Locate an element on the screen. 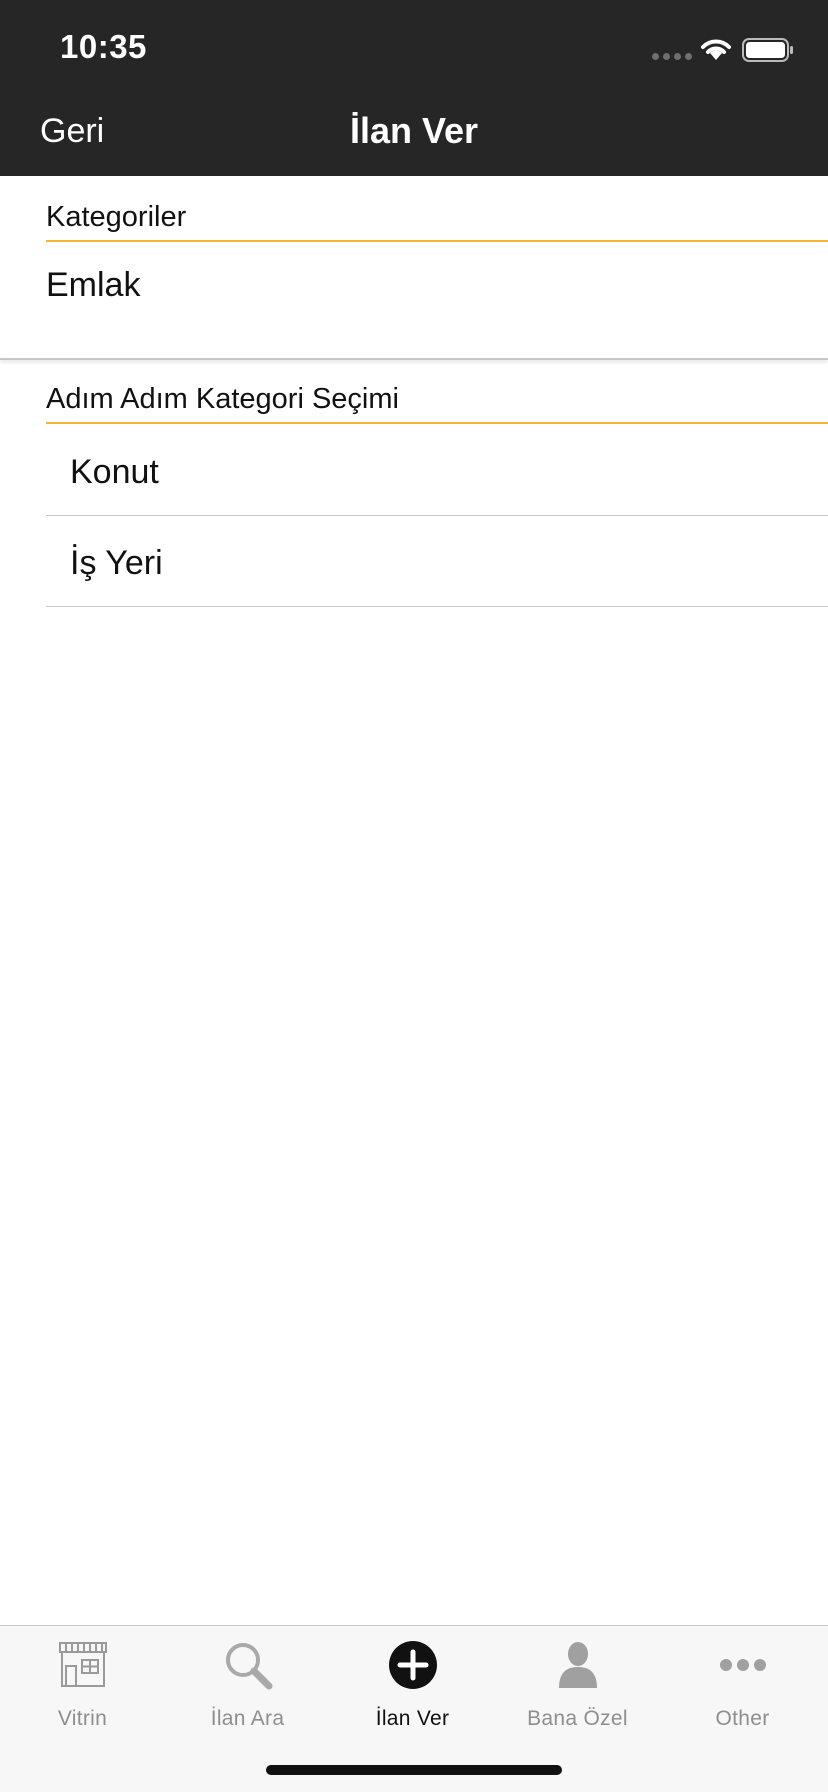 The width and height of the screenshot is (828, 1792). step-category-section-header: Adım Adım Kategori Seçimi is located at coordinates (437, 403).